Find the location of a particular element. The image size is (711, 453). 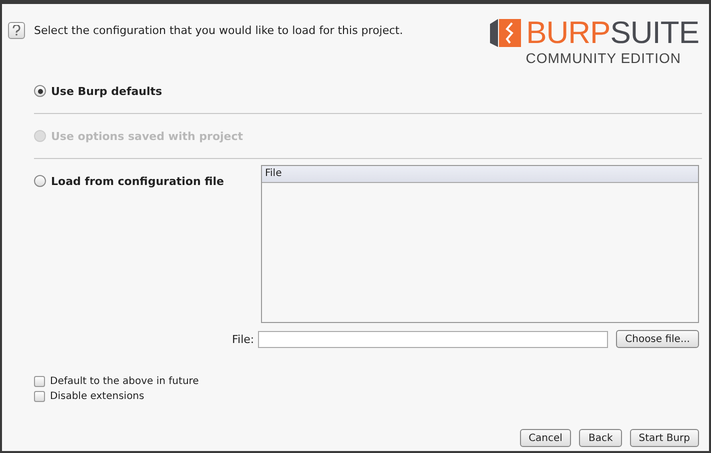

column-header: File is located at coordinates (480, 174).